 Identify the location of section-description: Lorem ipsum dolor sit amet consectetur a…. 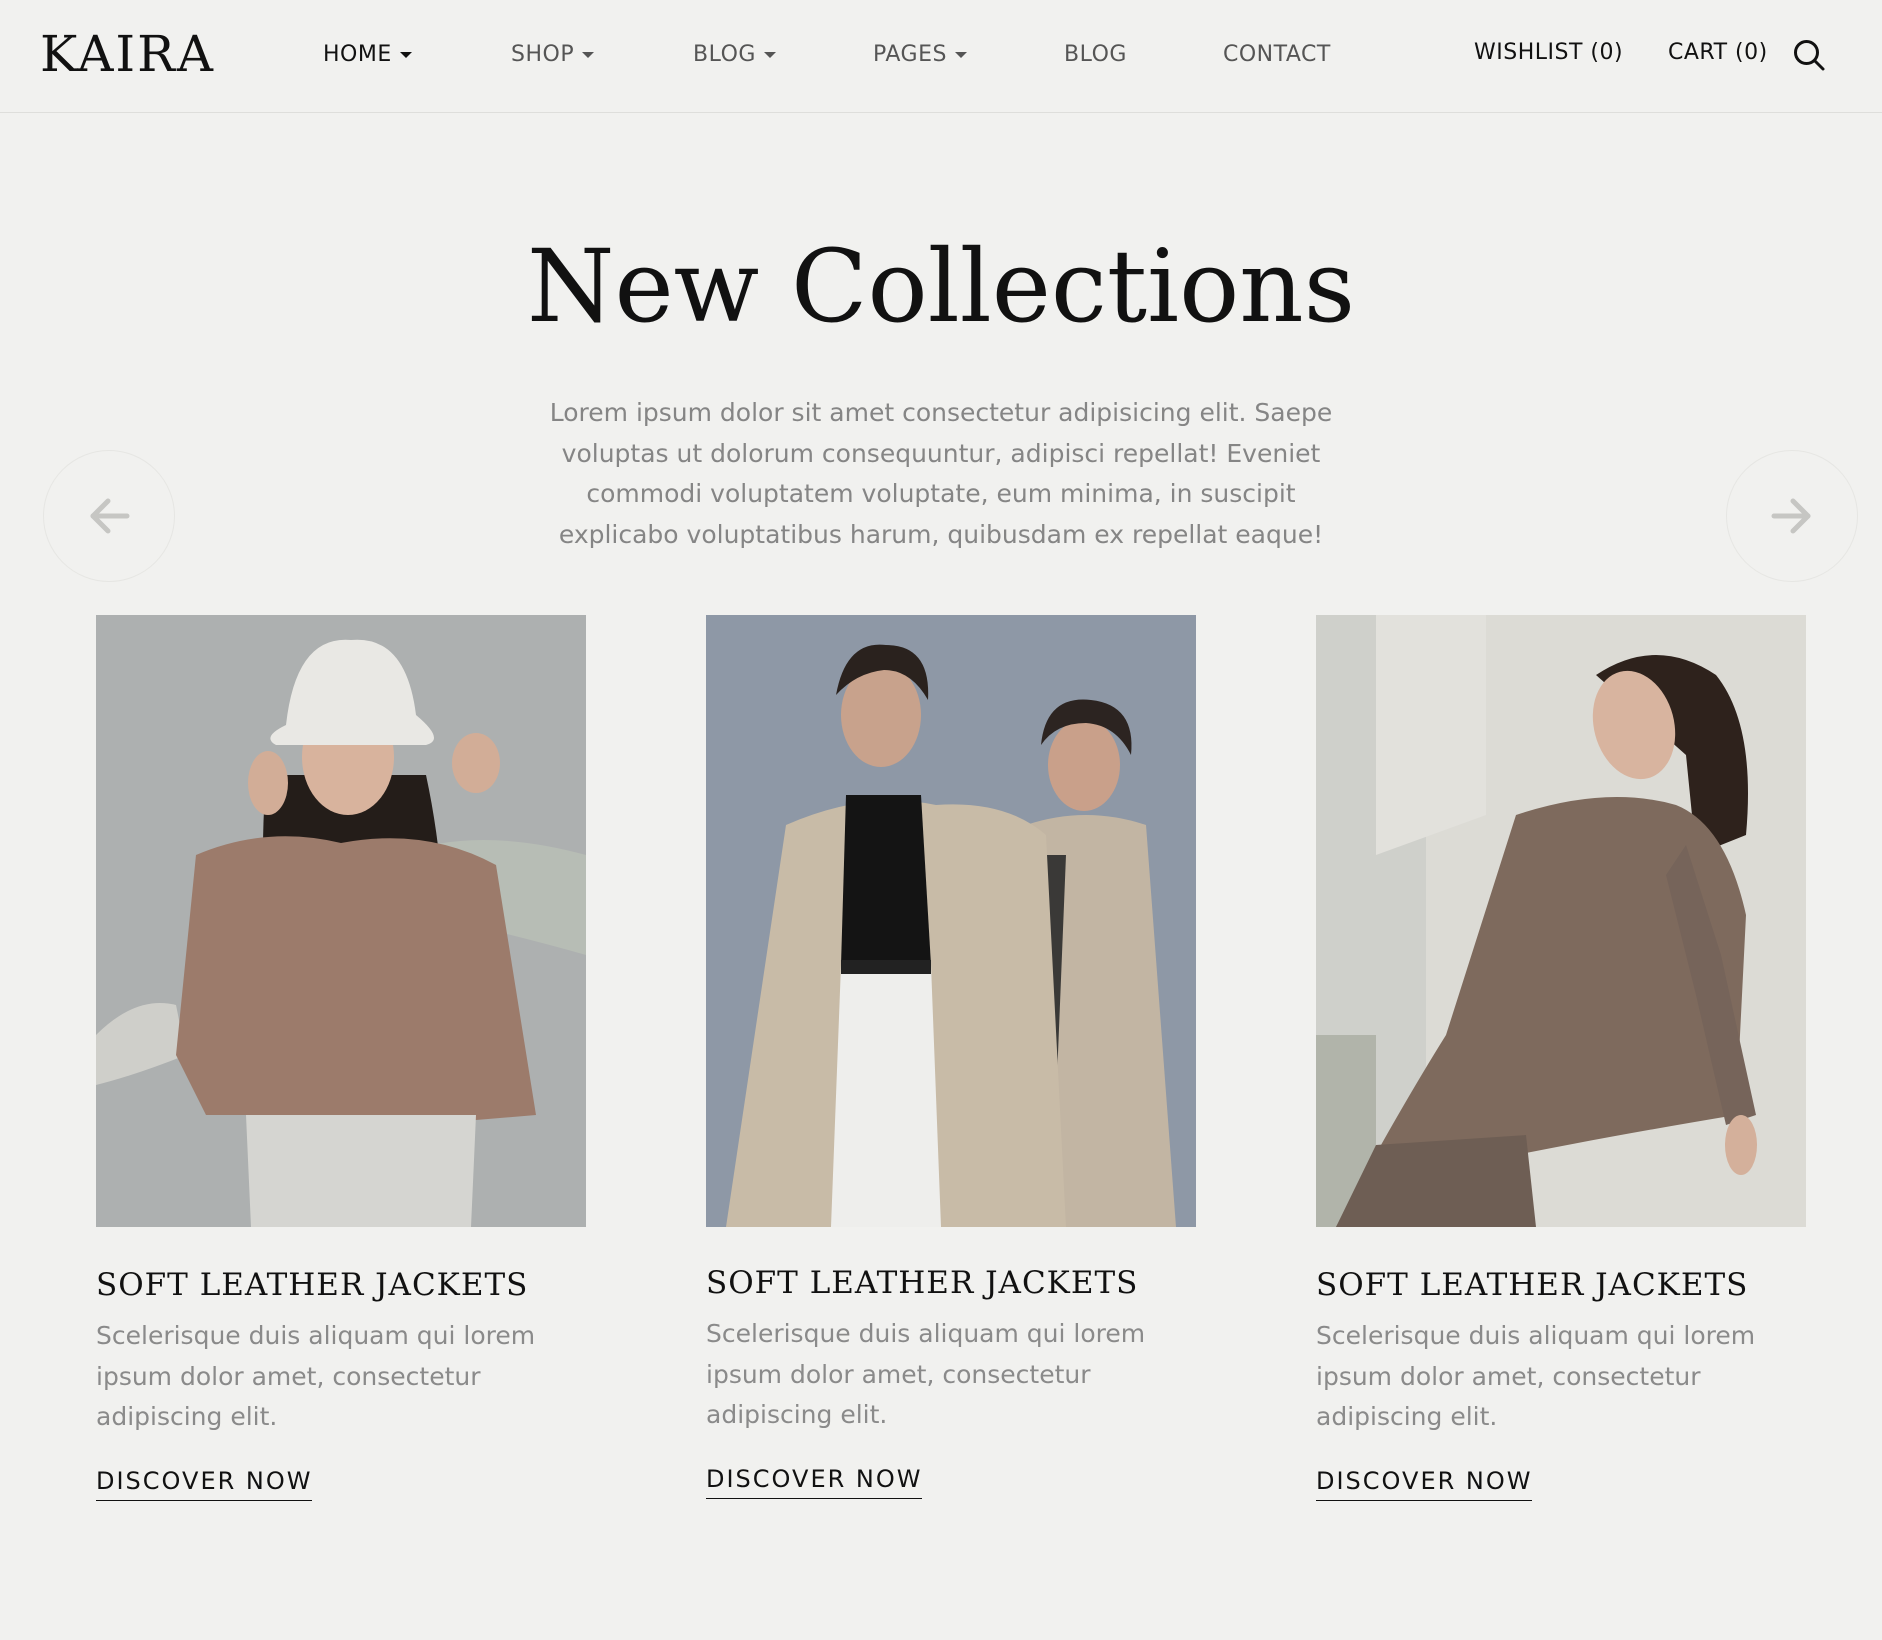
(941, 473).